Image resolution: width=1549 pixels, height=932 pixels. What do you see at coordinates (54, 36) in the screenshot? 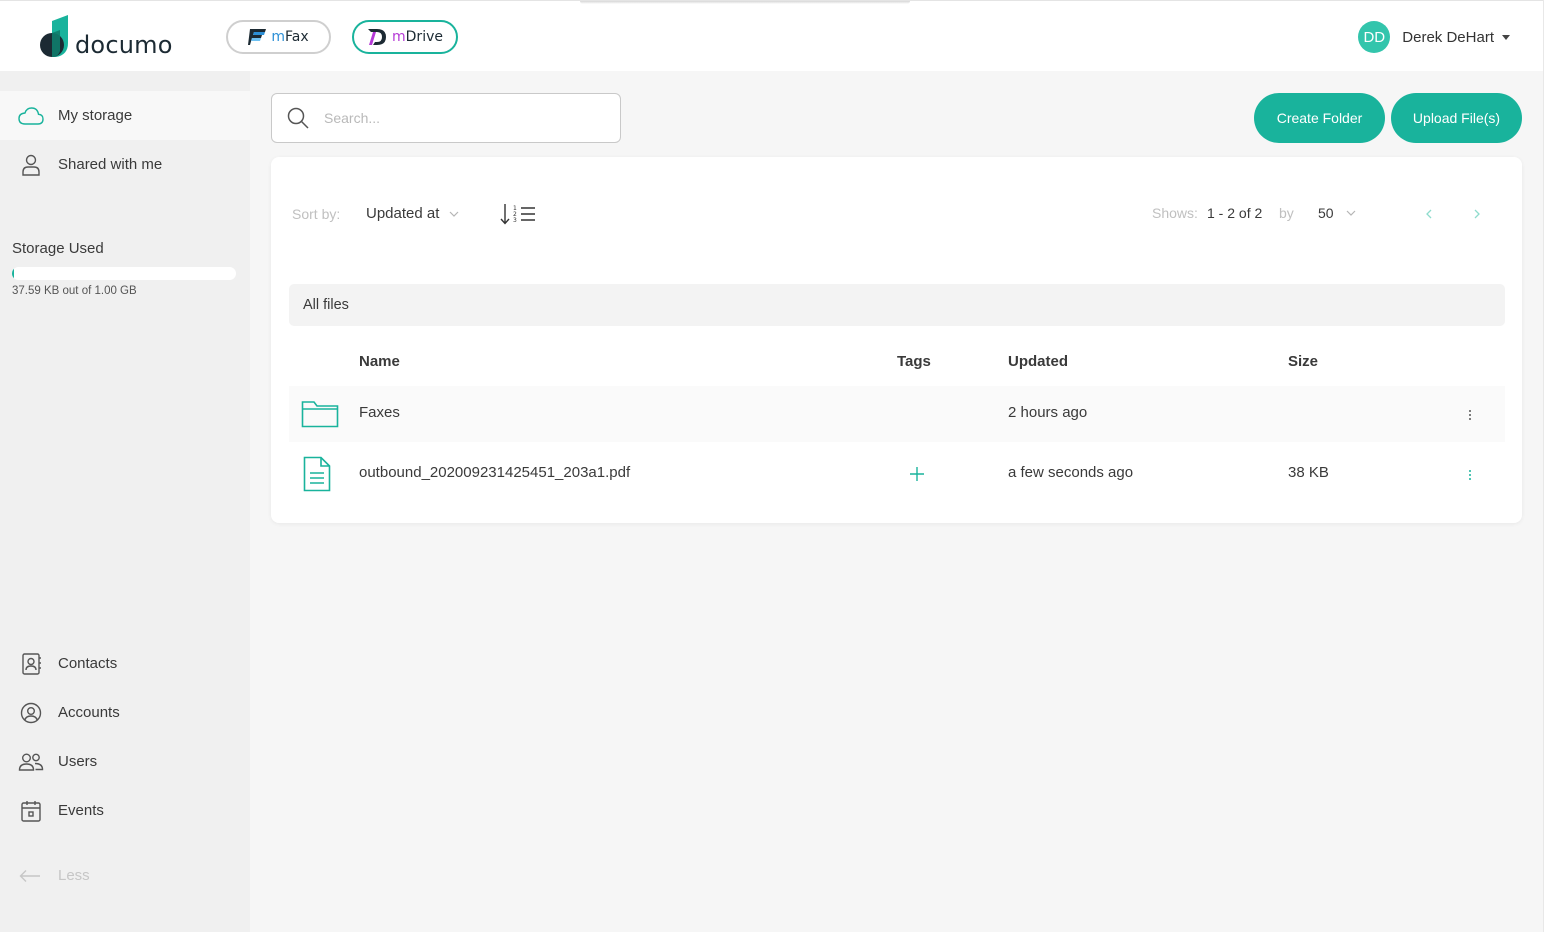
I see `documo-logo-mark-icon` at bounding box center [54, 36].